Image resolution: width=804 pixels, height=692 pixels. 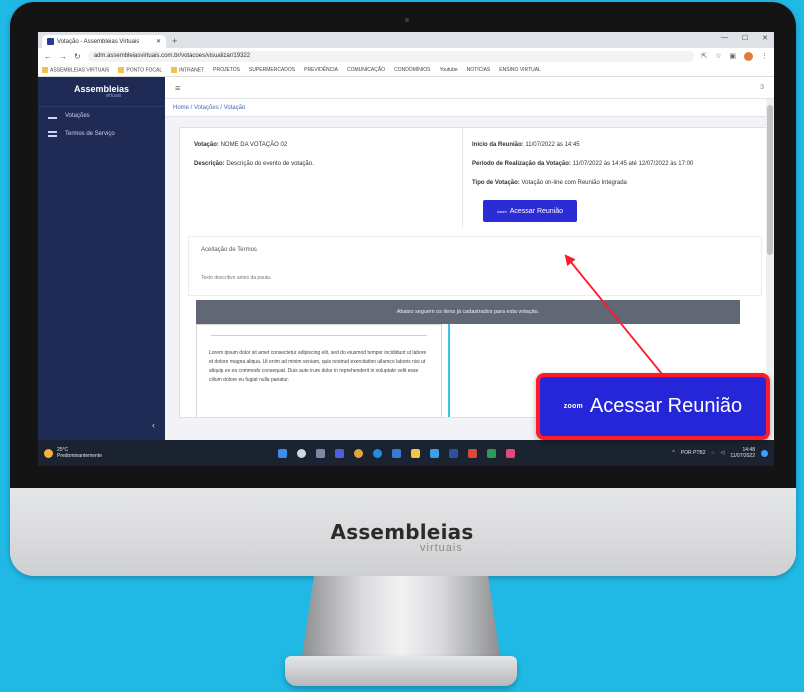 I want to click on photoshop-icon, so click(x=453, y=453).